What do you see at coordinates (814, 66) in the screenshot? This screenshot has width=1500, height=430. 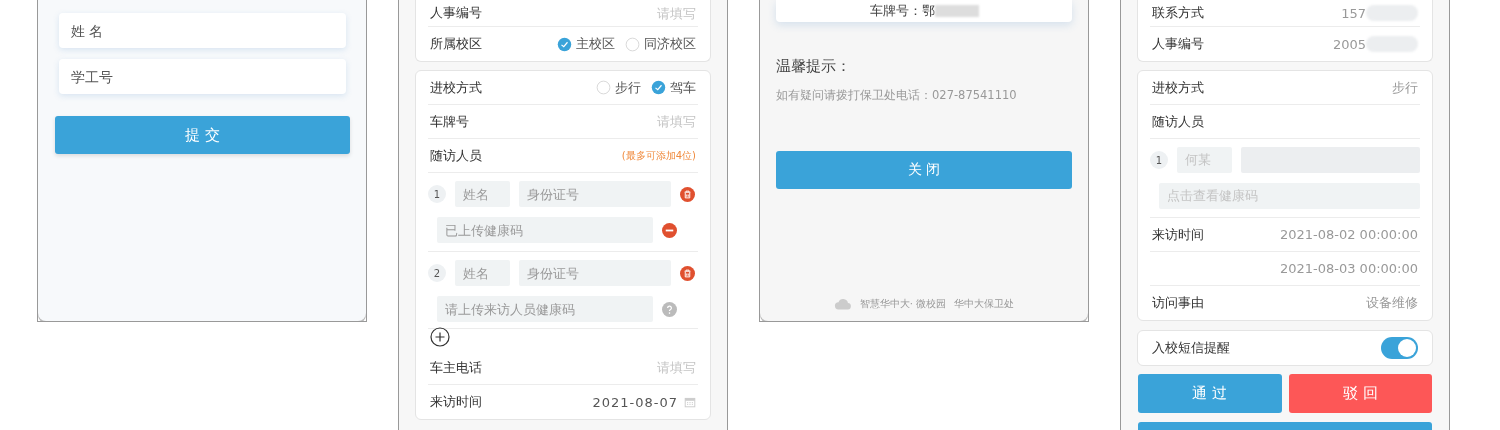 I see `tips-title: 温馨提示：` at bounding box center [814, 66].